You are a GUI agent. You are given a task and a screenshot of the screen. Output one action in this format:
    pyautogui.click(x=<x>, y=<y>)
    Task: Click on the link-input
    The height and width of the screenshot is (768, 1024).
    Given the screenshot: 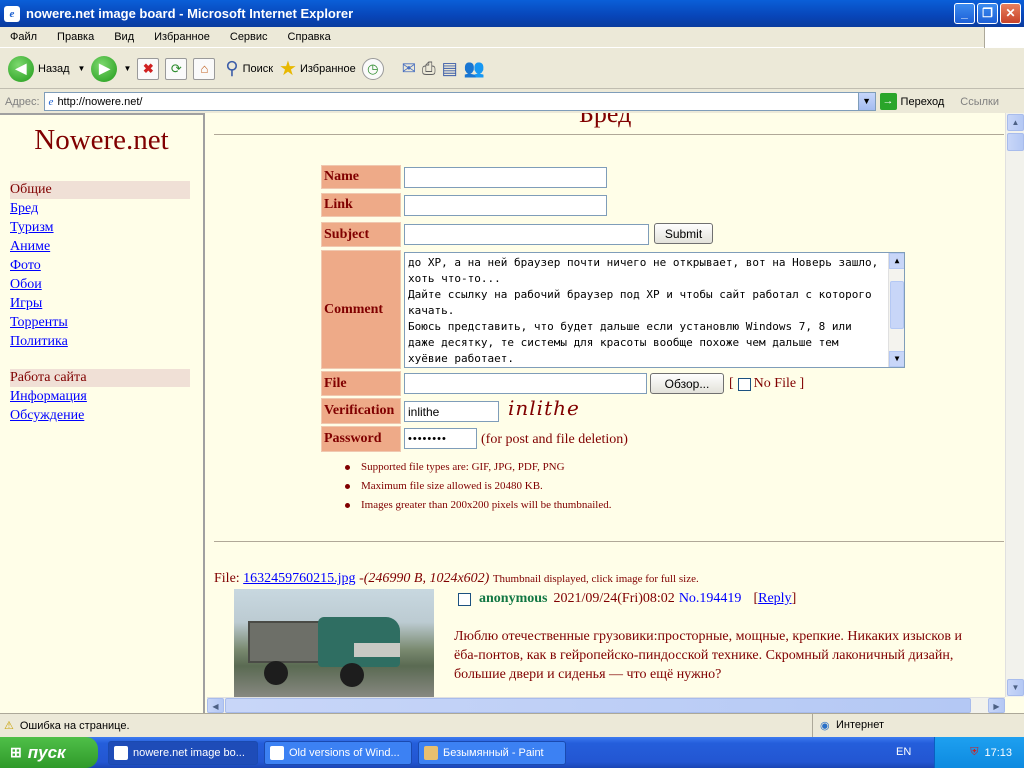 What is the action you would take?
    pyautogui.click(x=505, y=205)
    